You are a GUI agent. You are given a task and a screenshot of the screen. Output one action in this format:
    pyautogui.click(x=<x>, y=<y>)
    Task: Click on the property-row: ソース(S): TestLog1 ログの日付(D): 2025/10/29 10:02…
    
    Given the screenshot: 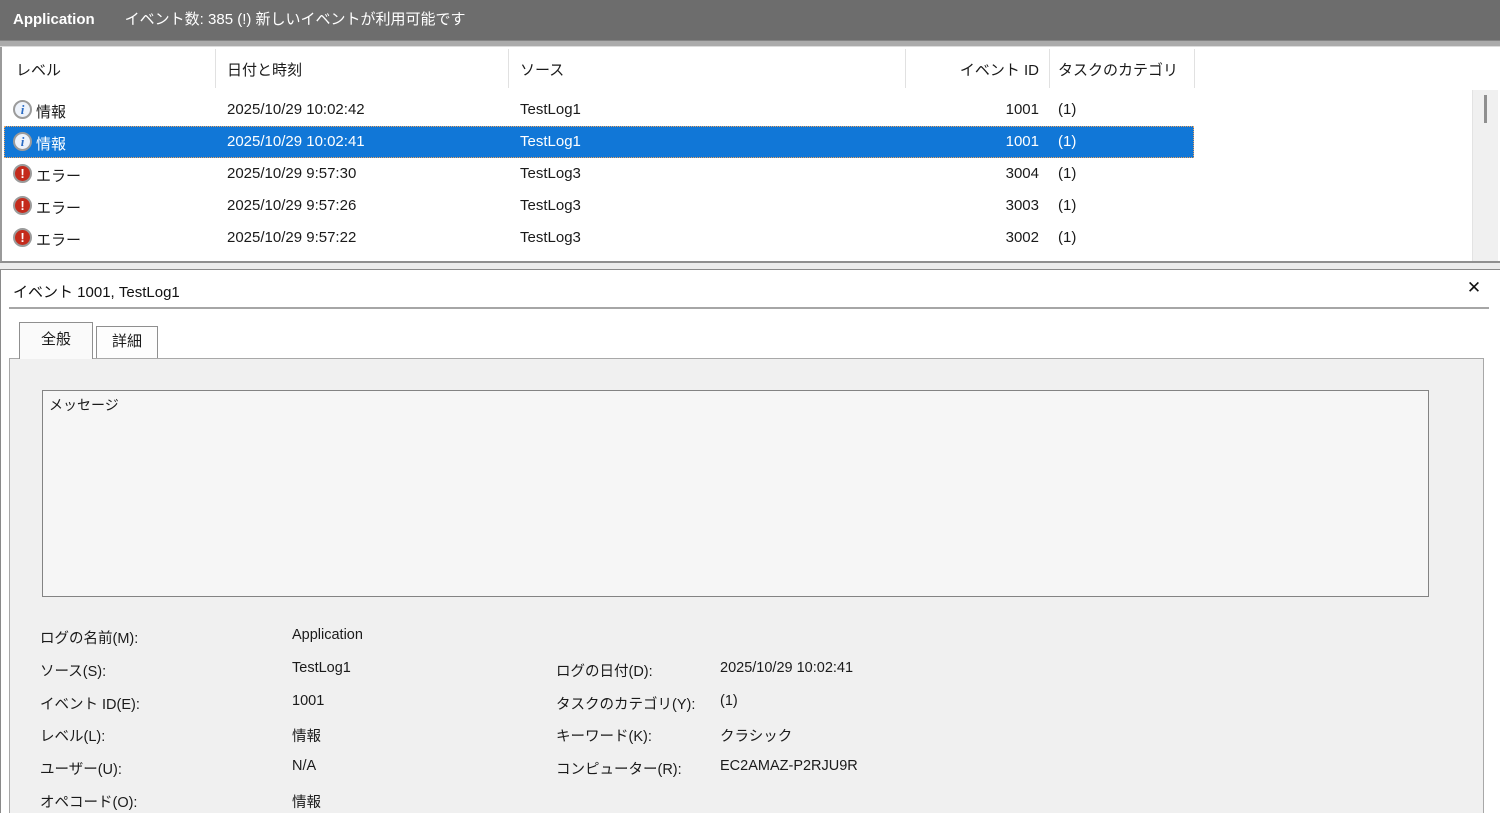 What is the action you would take?
    pyautogui.click(x=745, y=670)
    